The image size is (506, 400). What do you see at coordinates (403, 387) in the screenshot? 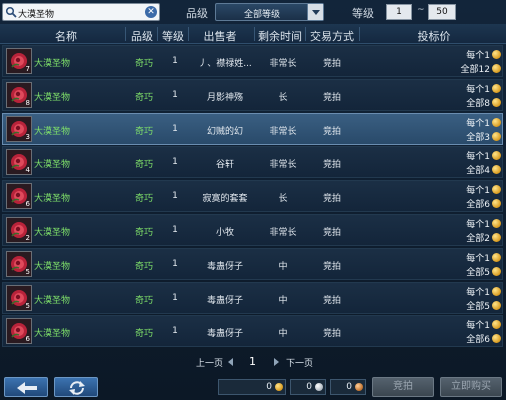
I see `bid-button: 竞拍` at bounding box center [403, 387].